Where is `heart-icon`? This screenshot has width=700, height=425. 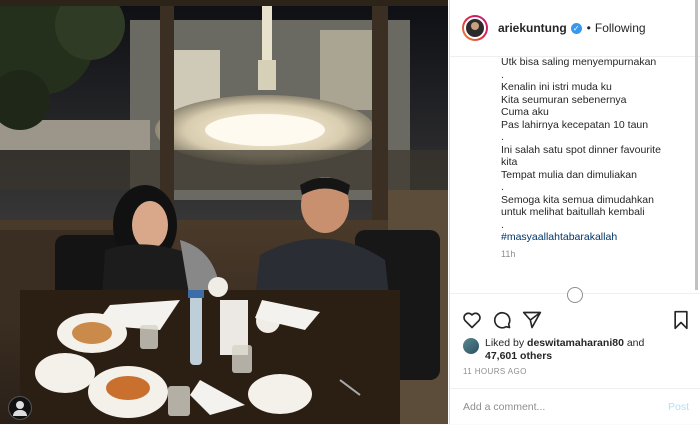 heart-icon is located at coordinates (472, 320).